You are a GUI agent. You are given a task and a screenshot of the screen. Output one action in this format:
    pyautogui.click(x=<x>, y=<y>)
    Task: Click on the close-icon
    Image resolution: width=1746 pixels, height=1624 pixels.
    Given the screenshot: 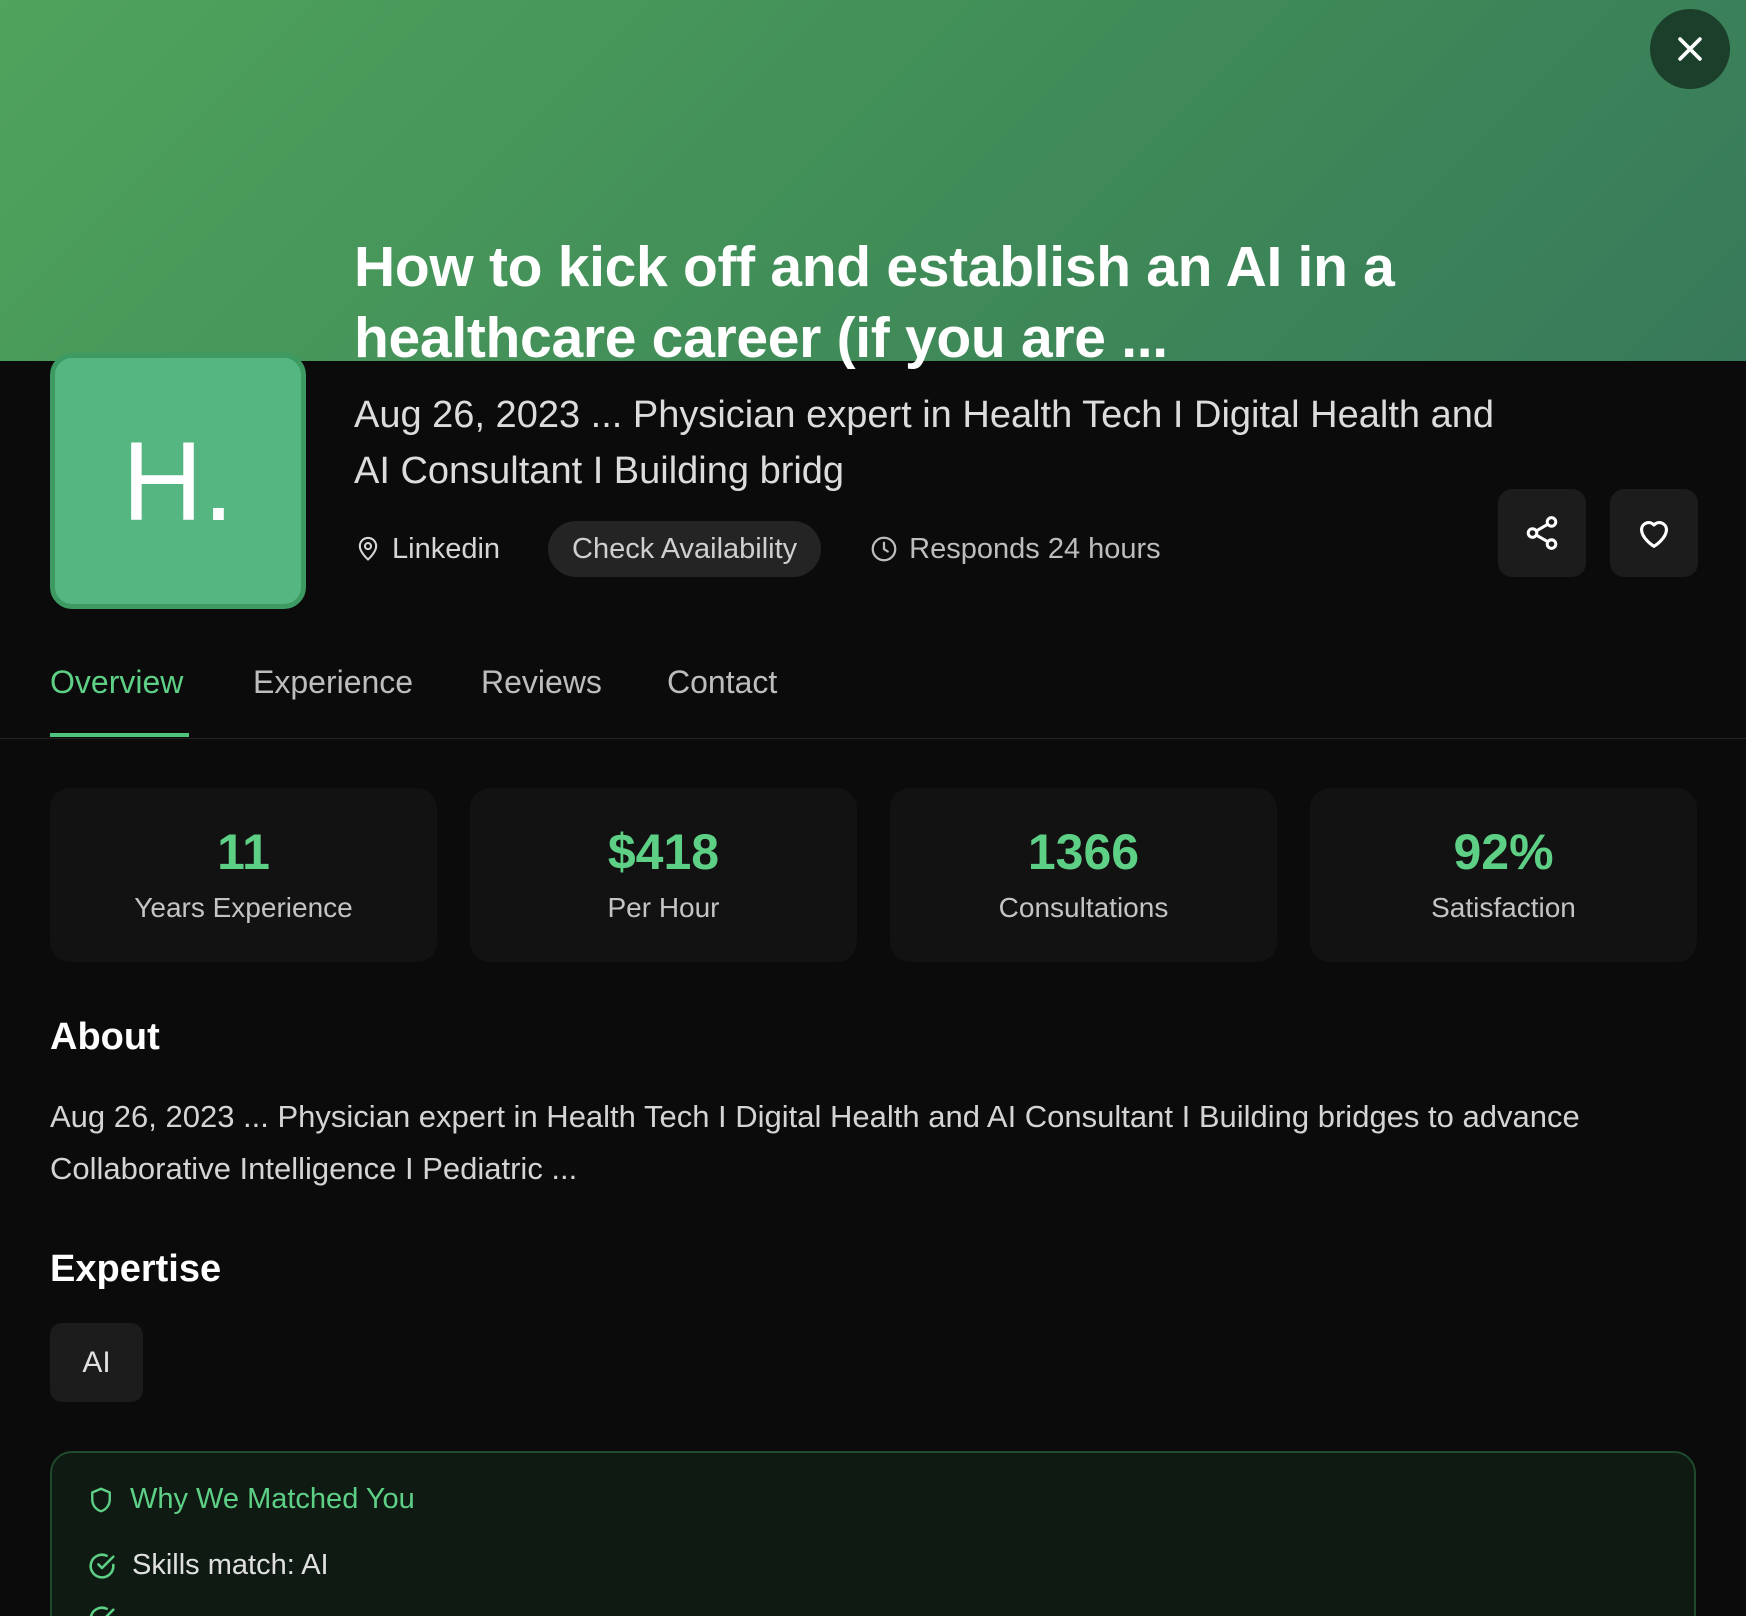 What is the action you would take?
    pyautogui.click(x=1690, y=49)
    